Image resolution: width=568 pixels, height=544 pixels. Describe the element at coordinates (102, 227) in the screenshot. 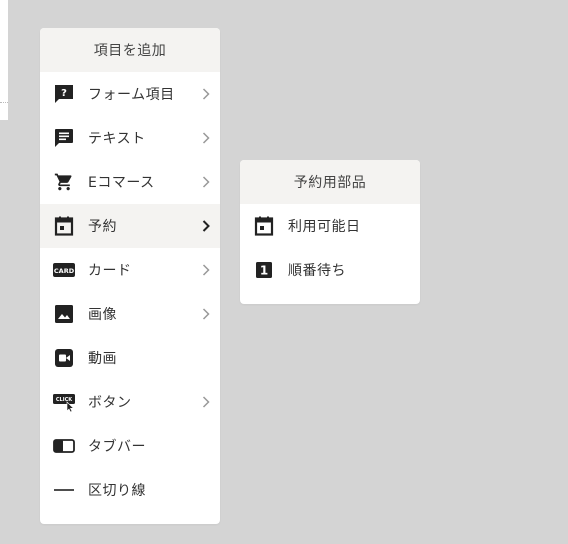

I see `menu-item-label: 予約` at that location.